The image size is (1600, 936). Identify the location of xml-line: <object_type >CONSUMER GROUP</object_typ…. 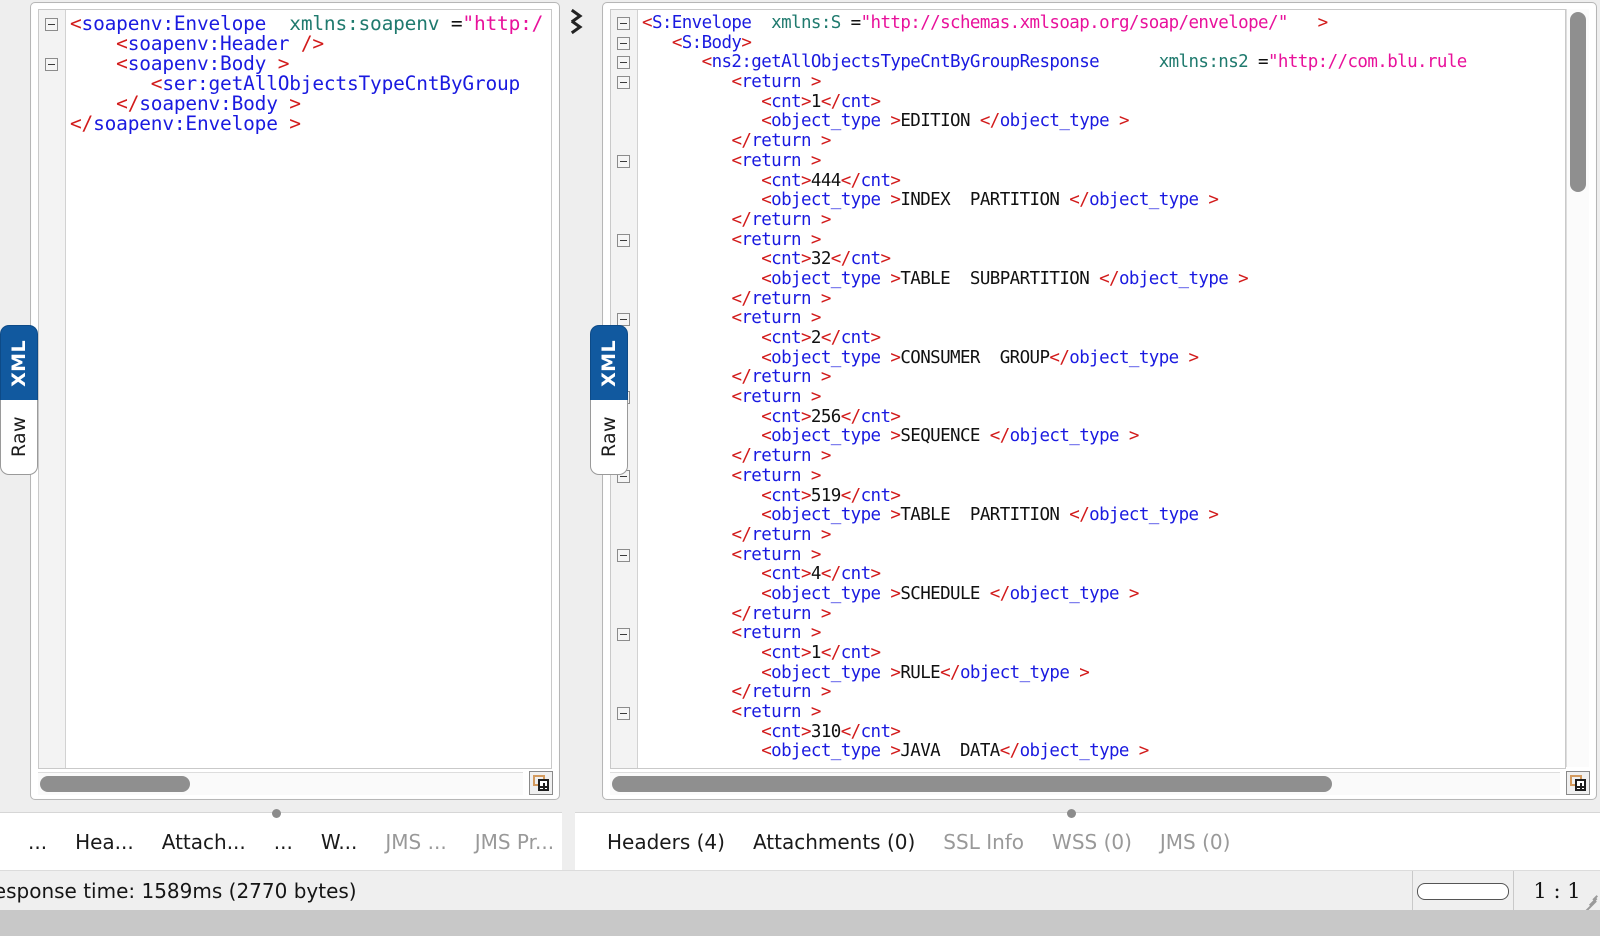
(980, 357).